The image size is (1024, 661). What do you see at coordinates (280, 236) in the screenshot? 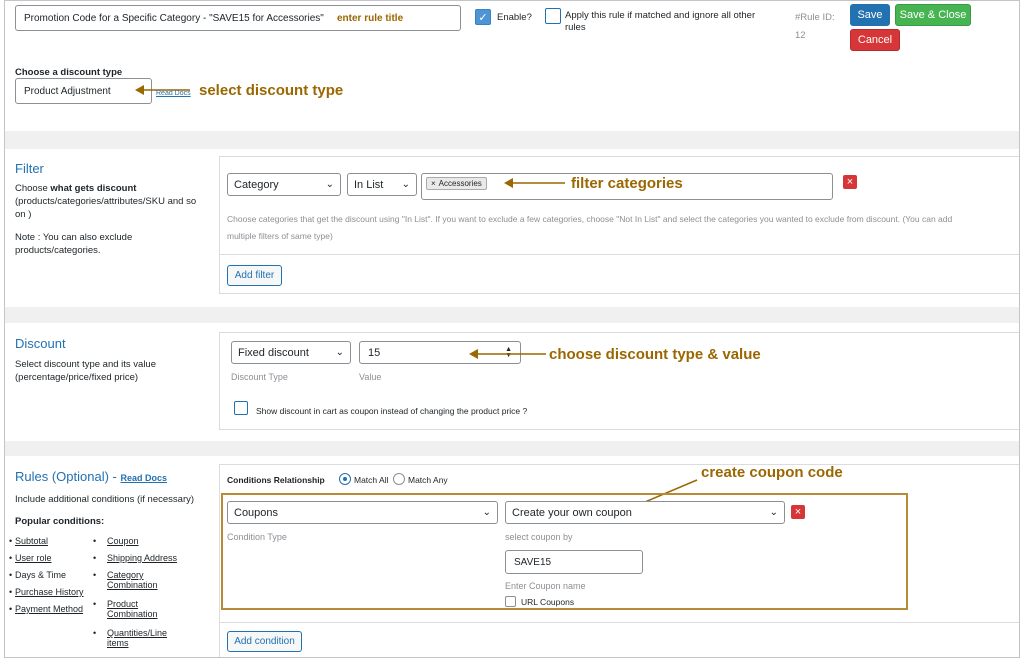
I see `filter-help-line2: multiple filters of same type)` at bounding box center [280, 236].